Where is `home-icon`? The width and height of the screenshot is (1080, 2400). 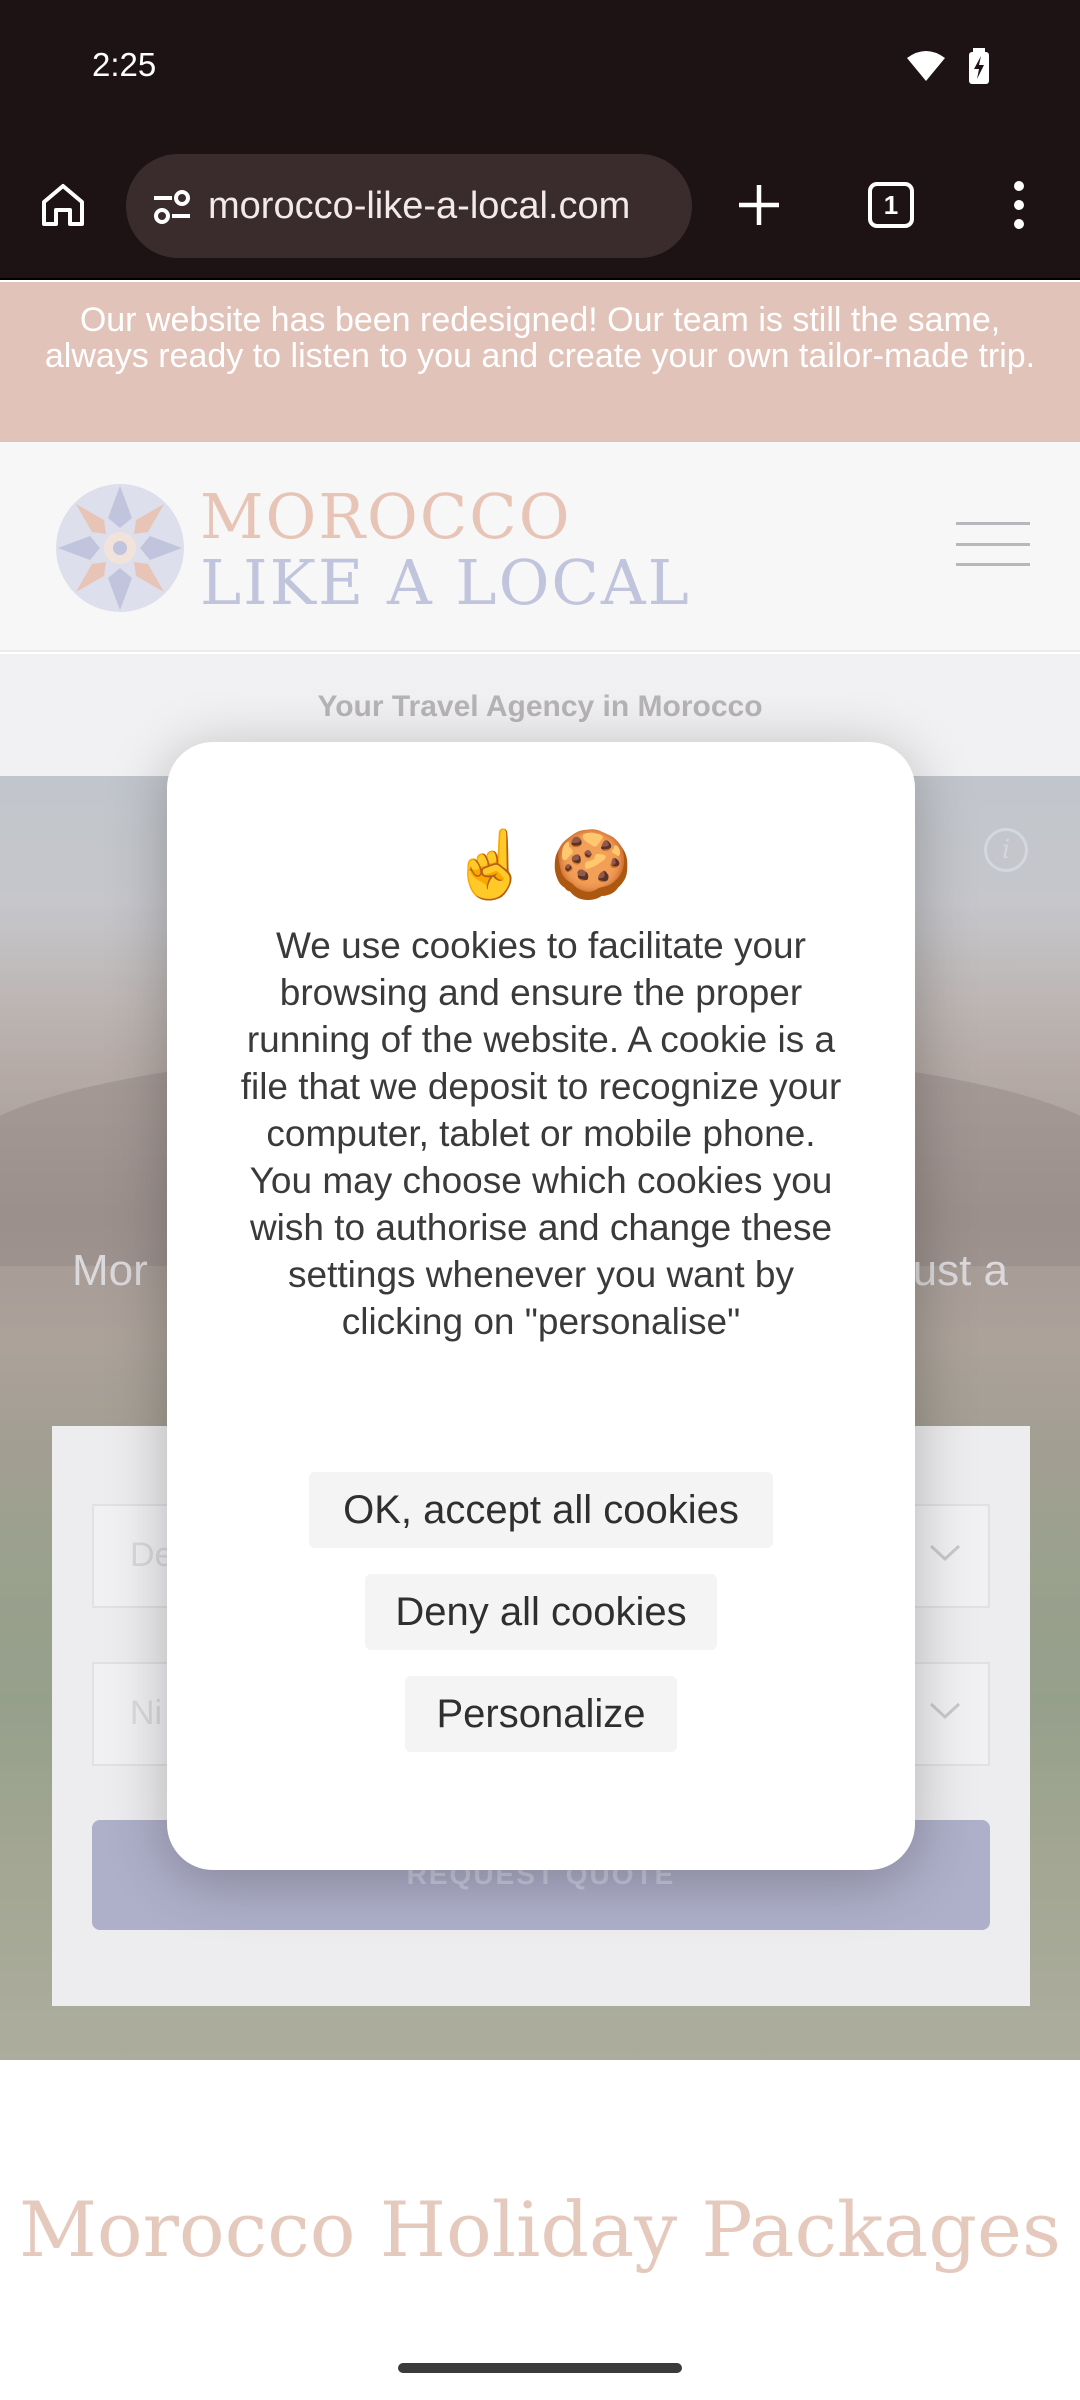
home-icon is located at coordinates (63, 205).